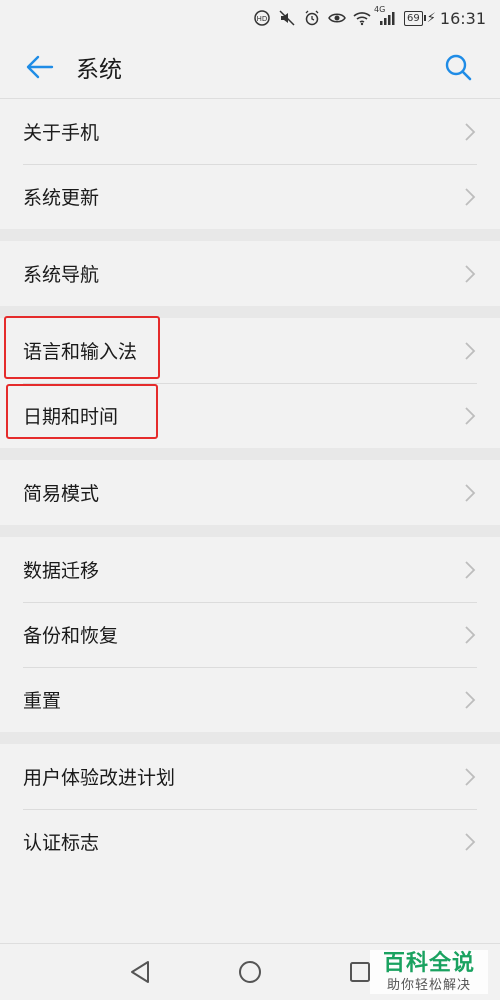  I want to click on highlight-box-date-time, so click(82, 411).